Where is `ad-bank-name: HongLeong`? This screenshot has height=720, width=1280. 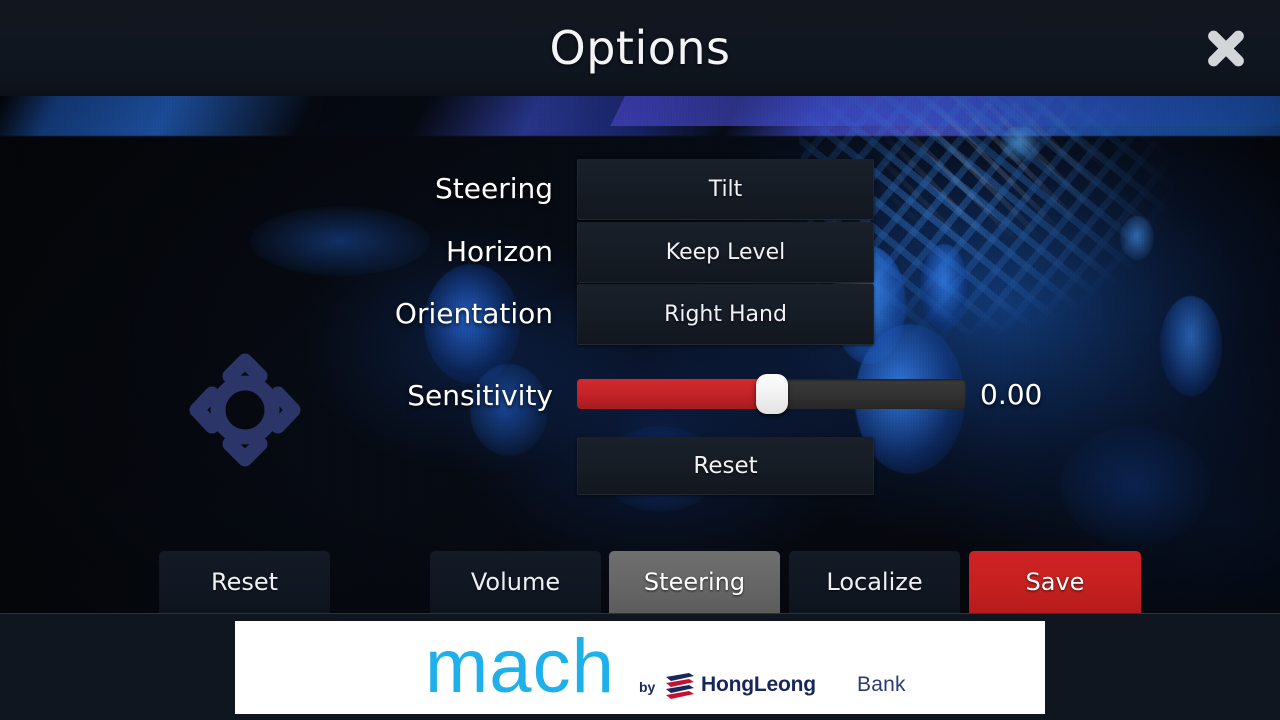
ad-bank-name: HongLeong is located at coordinates (758, 684).